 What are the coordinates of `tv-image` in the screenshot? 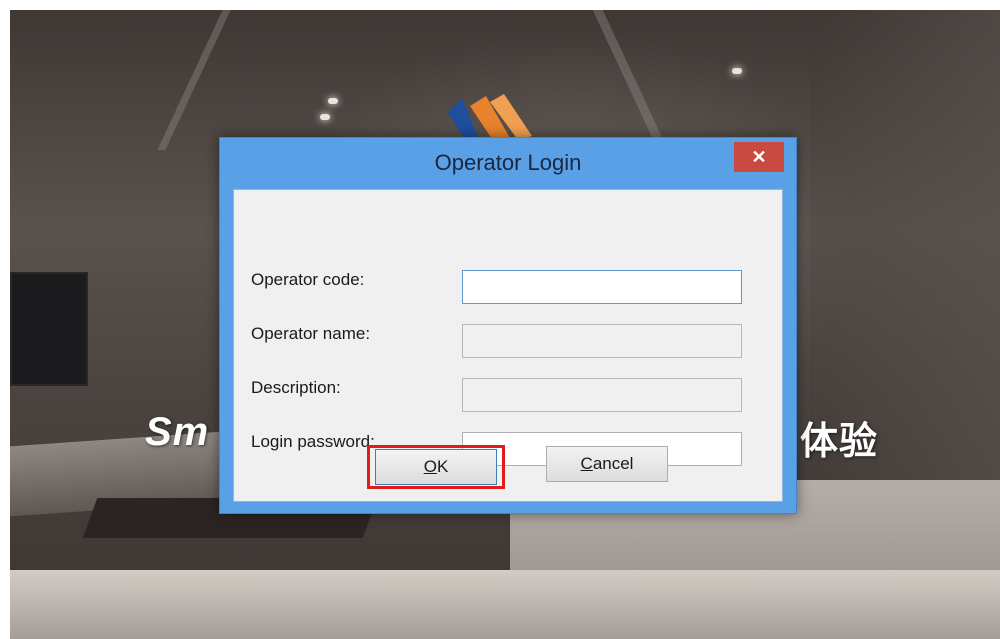 It's located at (49, 329).